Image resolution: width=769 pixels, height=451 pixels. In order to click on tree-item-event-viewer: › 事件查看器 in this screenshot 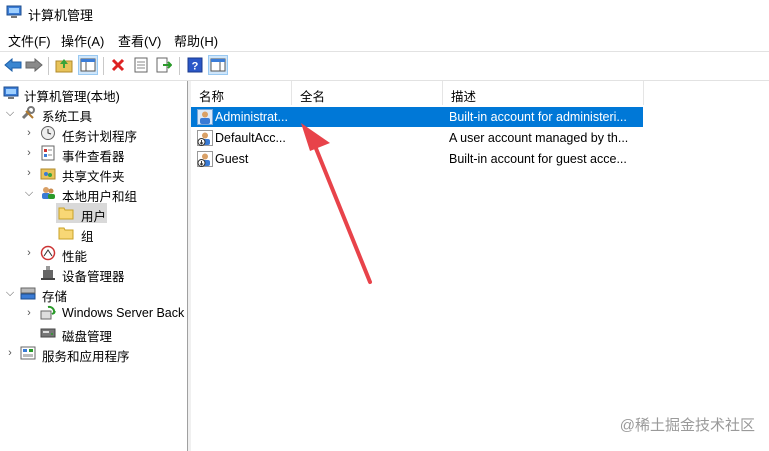, I will do `click(93, 153)`.